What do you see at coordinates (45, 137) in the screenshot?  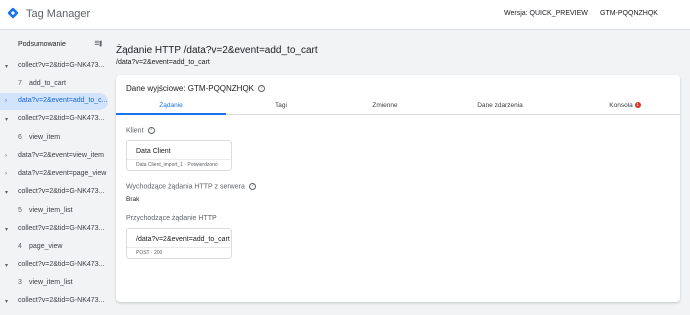 I see `sidebar-item-label: view_item` at bounding box center [45, 137].